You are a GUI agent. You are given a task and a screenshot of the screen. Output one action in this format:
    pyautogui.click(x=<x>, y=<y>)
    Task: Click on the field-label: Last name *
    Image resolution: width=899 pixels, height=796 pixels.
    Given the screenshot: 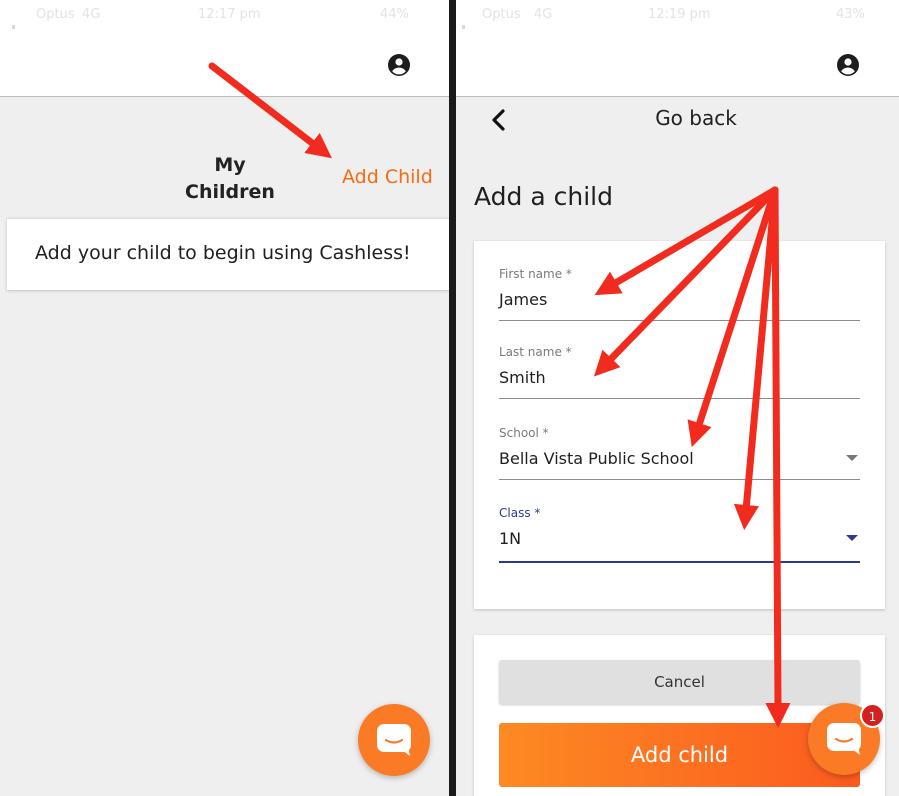 What is the action you would take?
    pyautogui.click(x=535, y=352)
    